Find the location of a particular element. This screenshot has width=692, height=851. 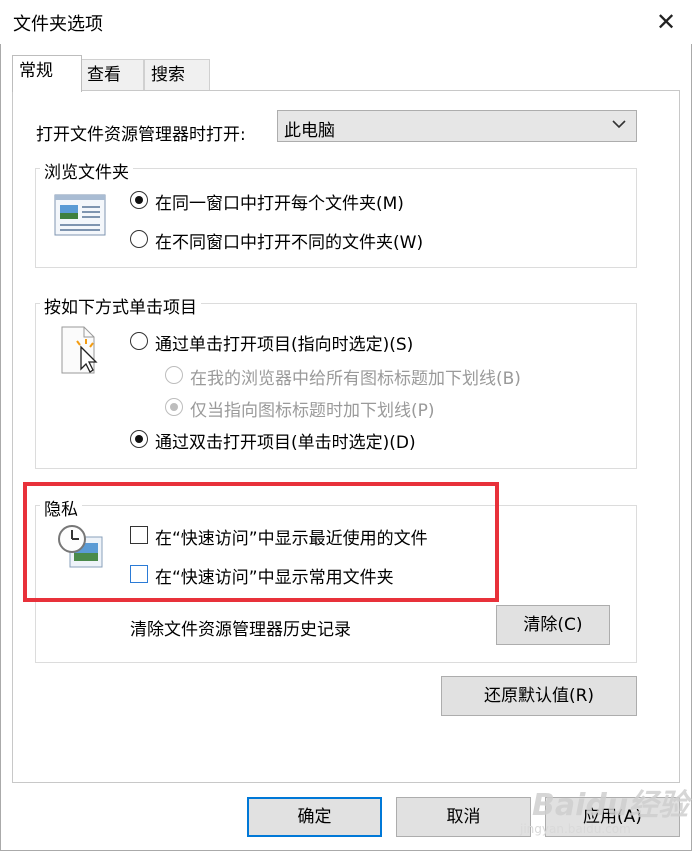

radio-single-click-label: 通过单击打开项目(指向时选定)(S) is located at coordinates (284, 345).